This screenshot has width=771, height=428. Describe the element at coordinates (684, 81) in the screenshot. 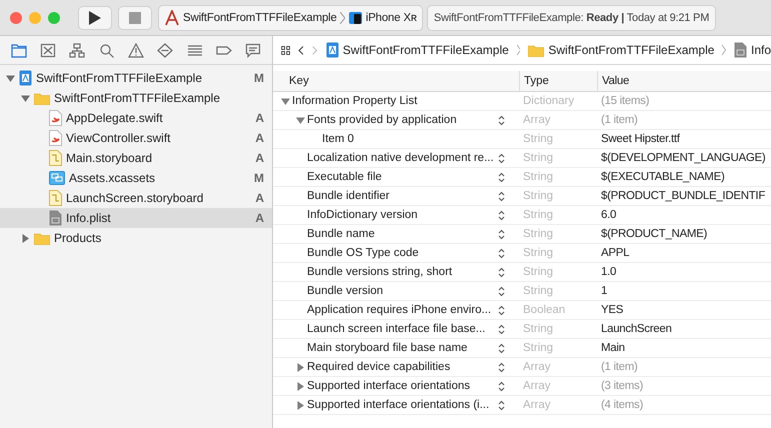

I see `column-header: Value` at that location.